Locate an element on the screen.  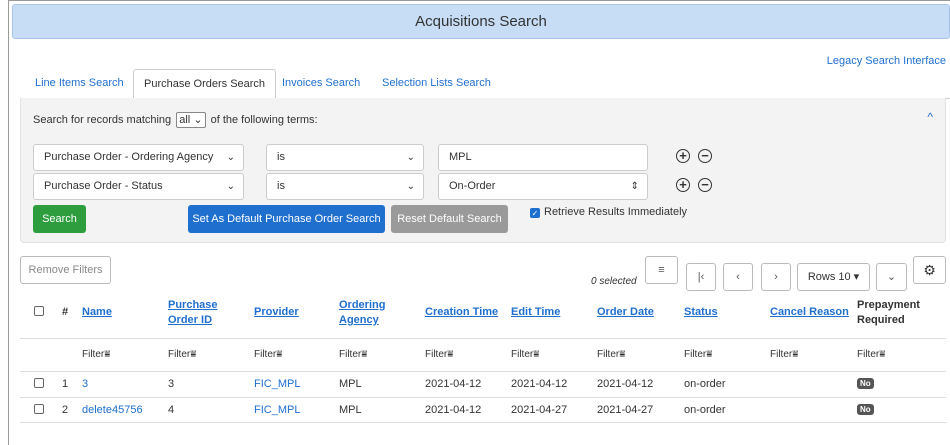
set-default-search-button: Set As Default Purchase Order Search is located at coordinates (286, 219).